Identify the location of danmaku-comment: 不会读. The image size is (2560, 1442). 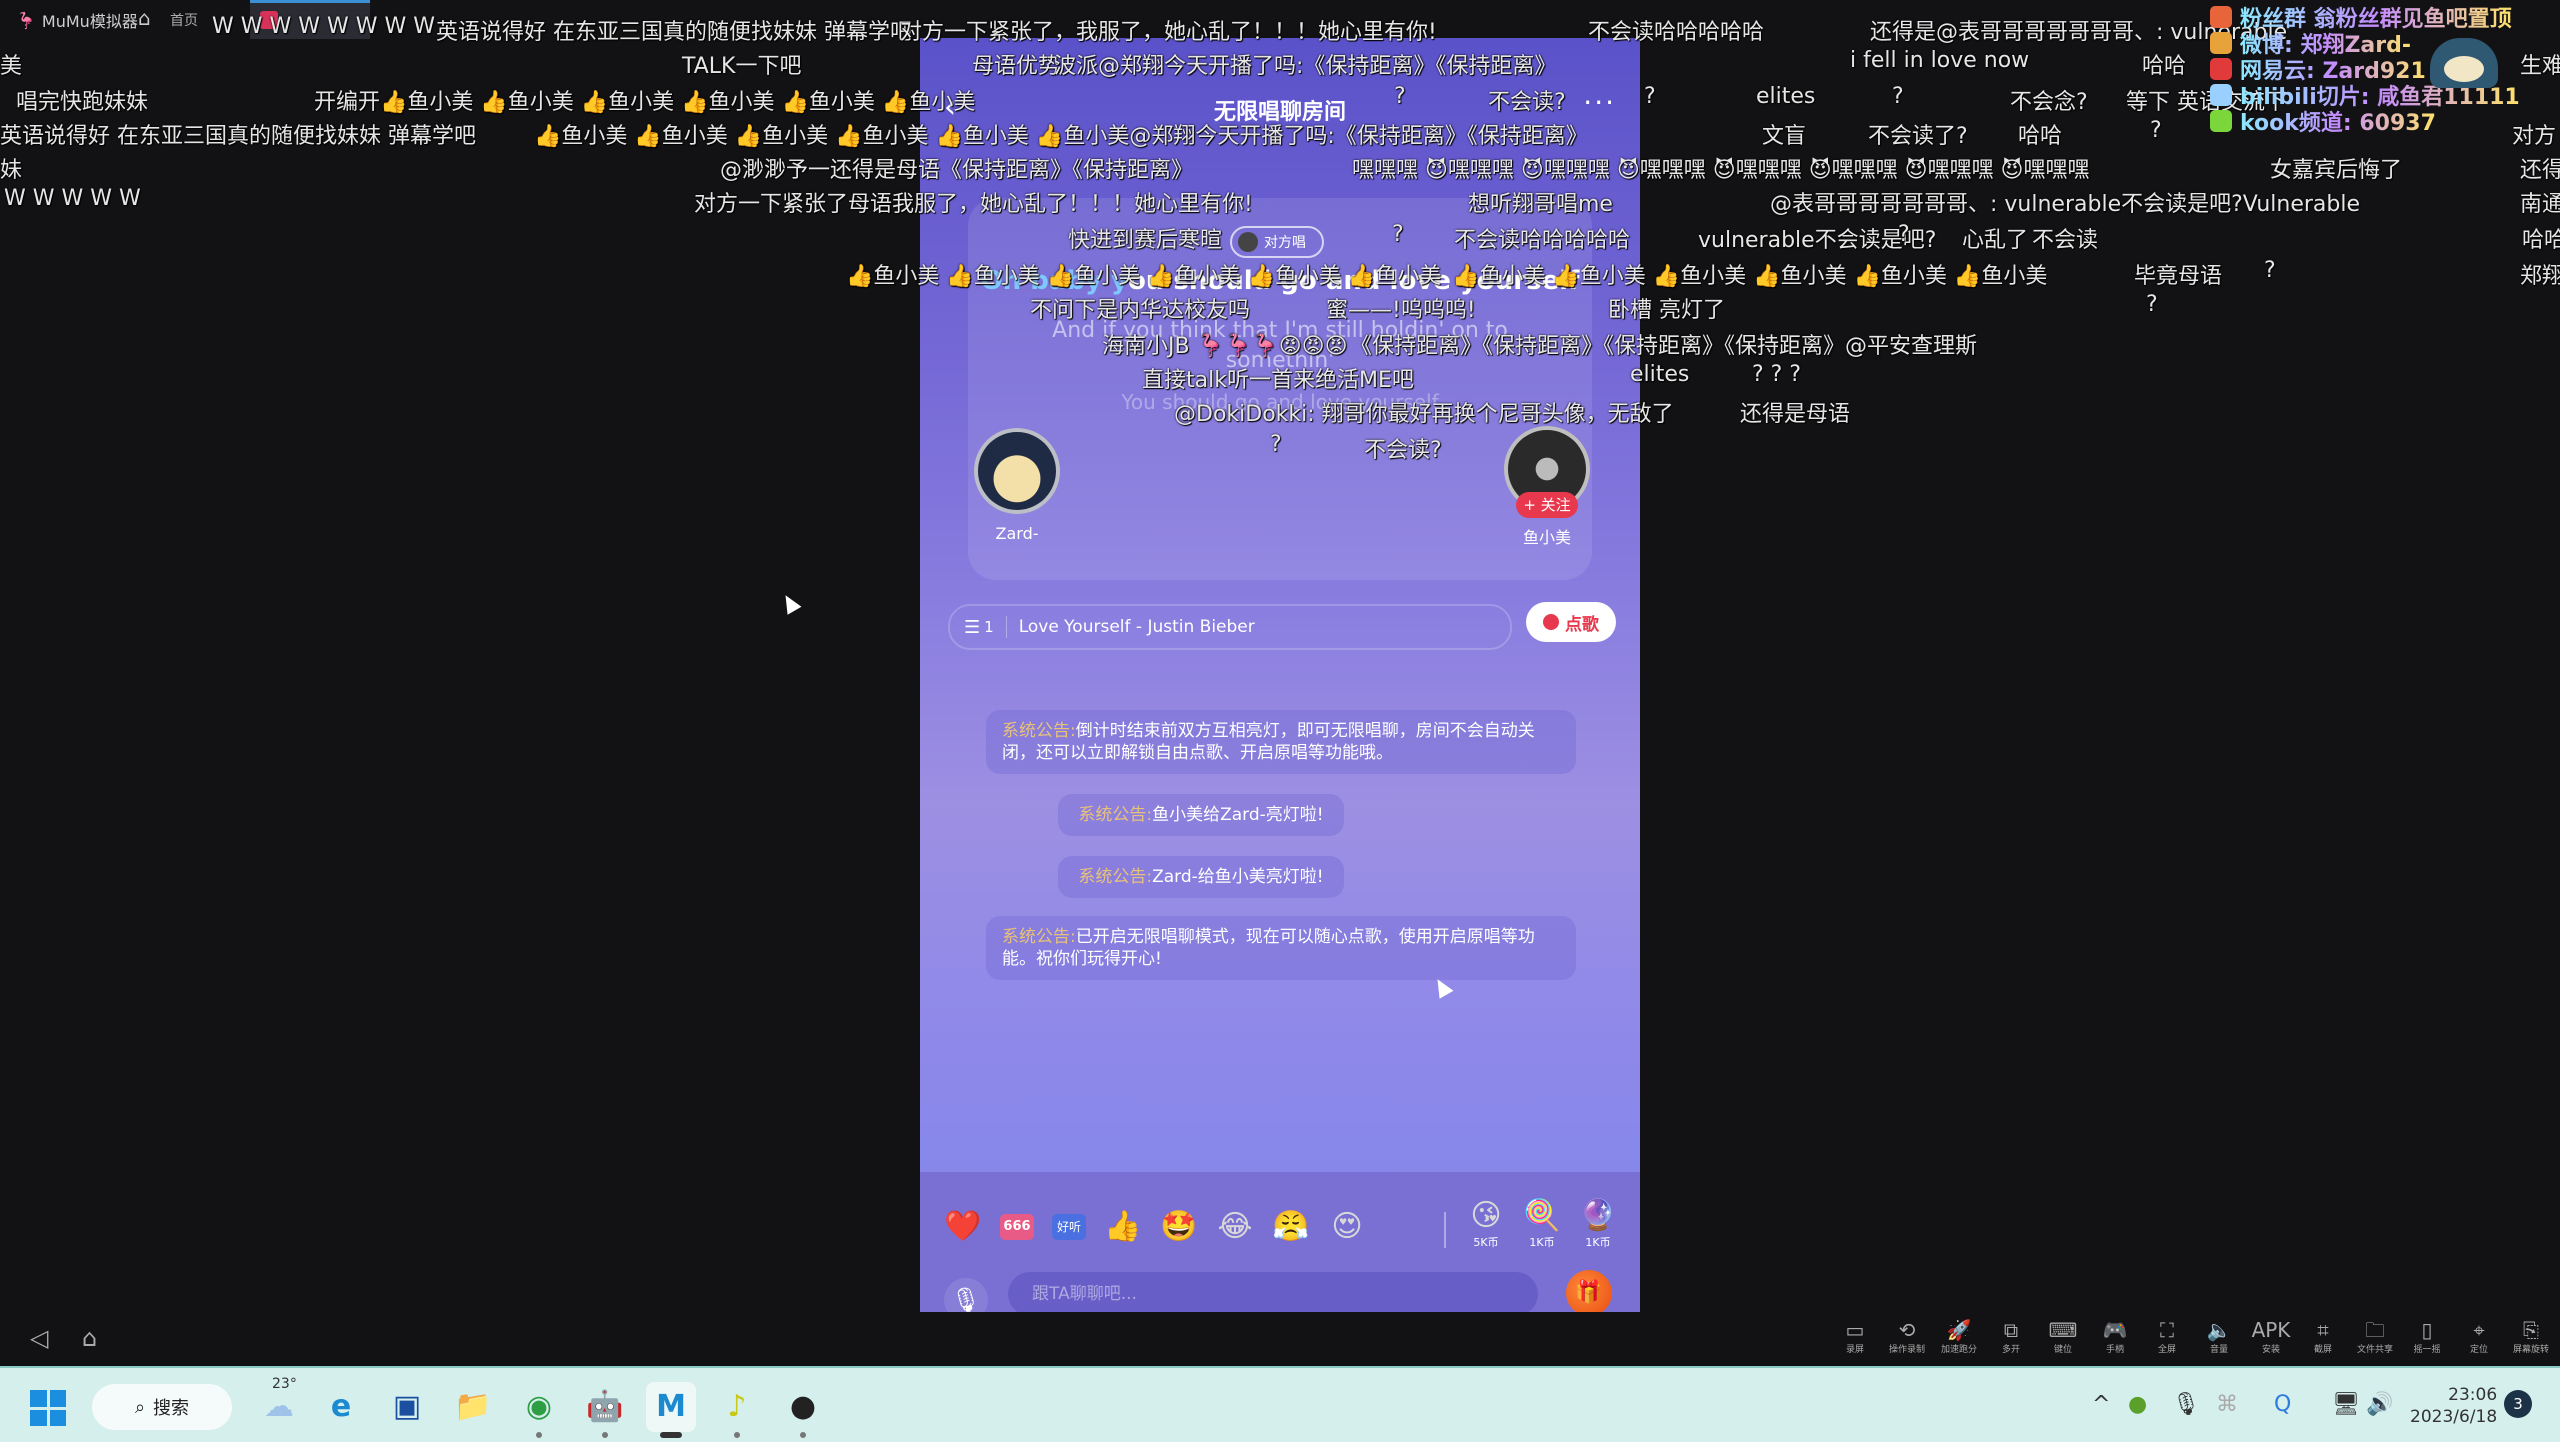
(2065, 240).